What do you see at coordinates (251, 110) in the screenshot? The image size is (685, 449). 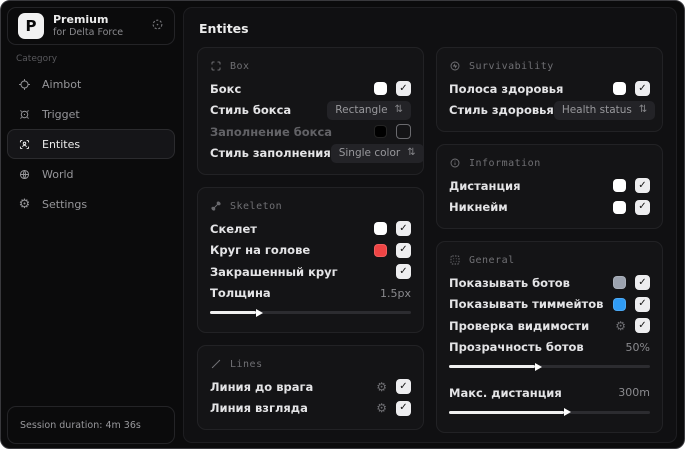 I see `setting-label: Стиль бокса` at bounding box center [251, 110].